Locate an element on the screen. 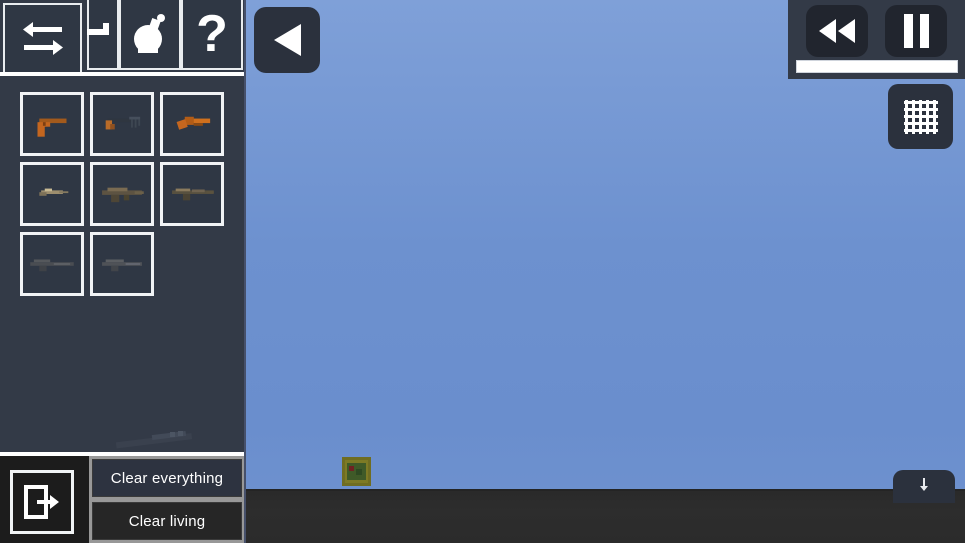  timeline-scrubber is located at coordinates (877, 66).